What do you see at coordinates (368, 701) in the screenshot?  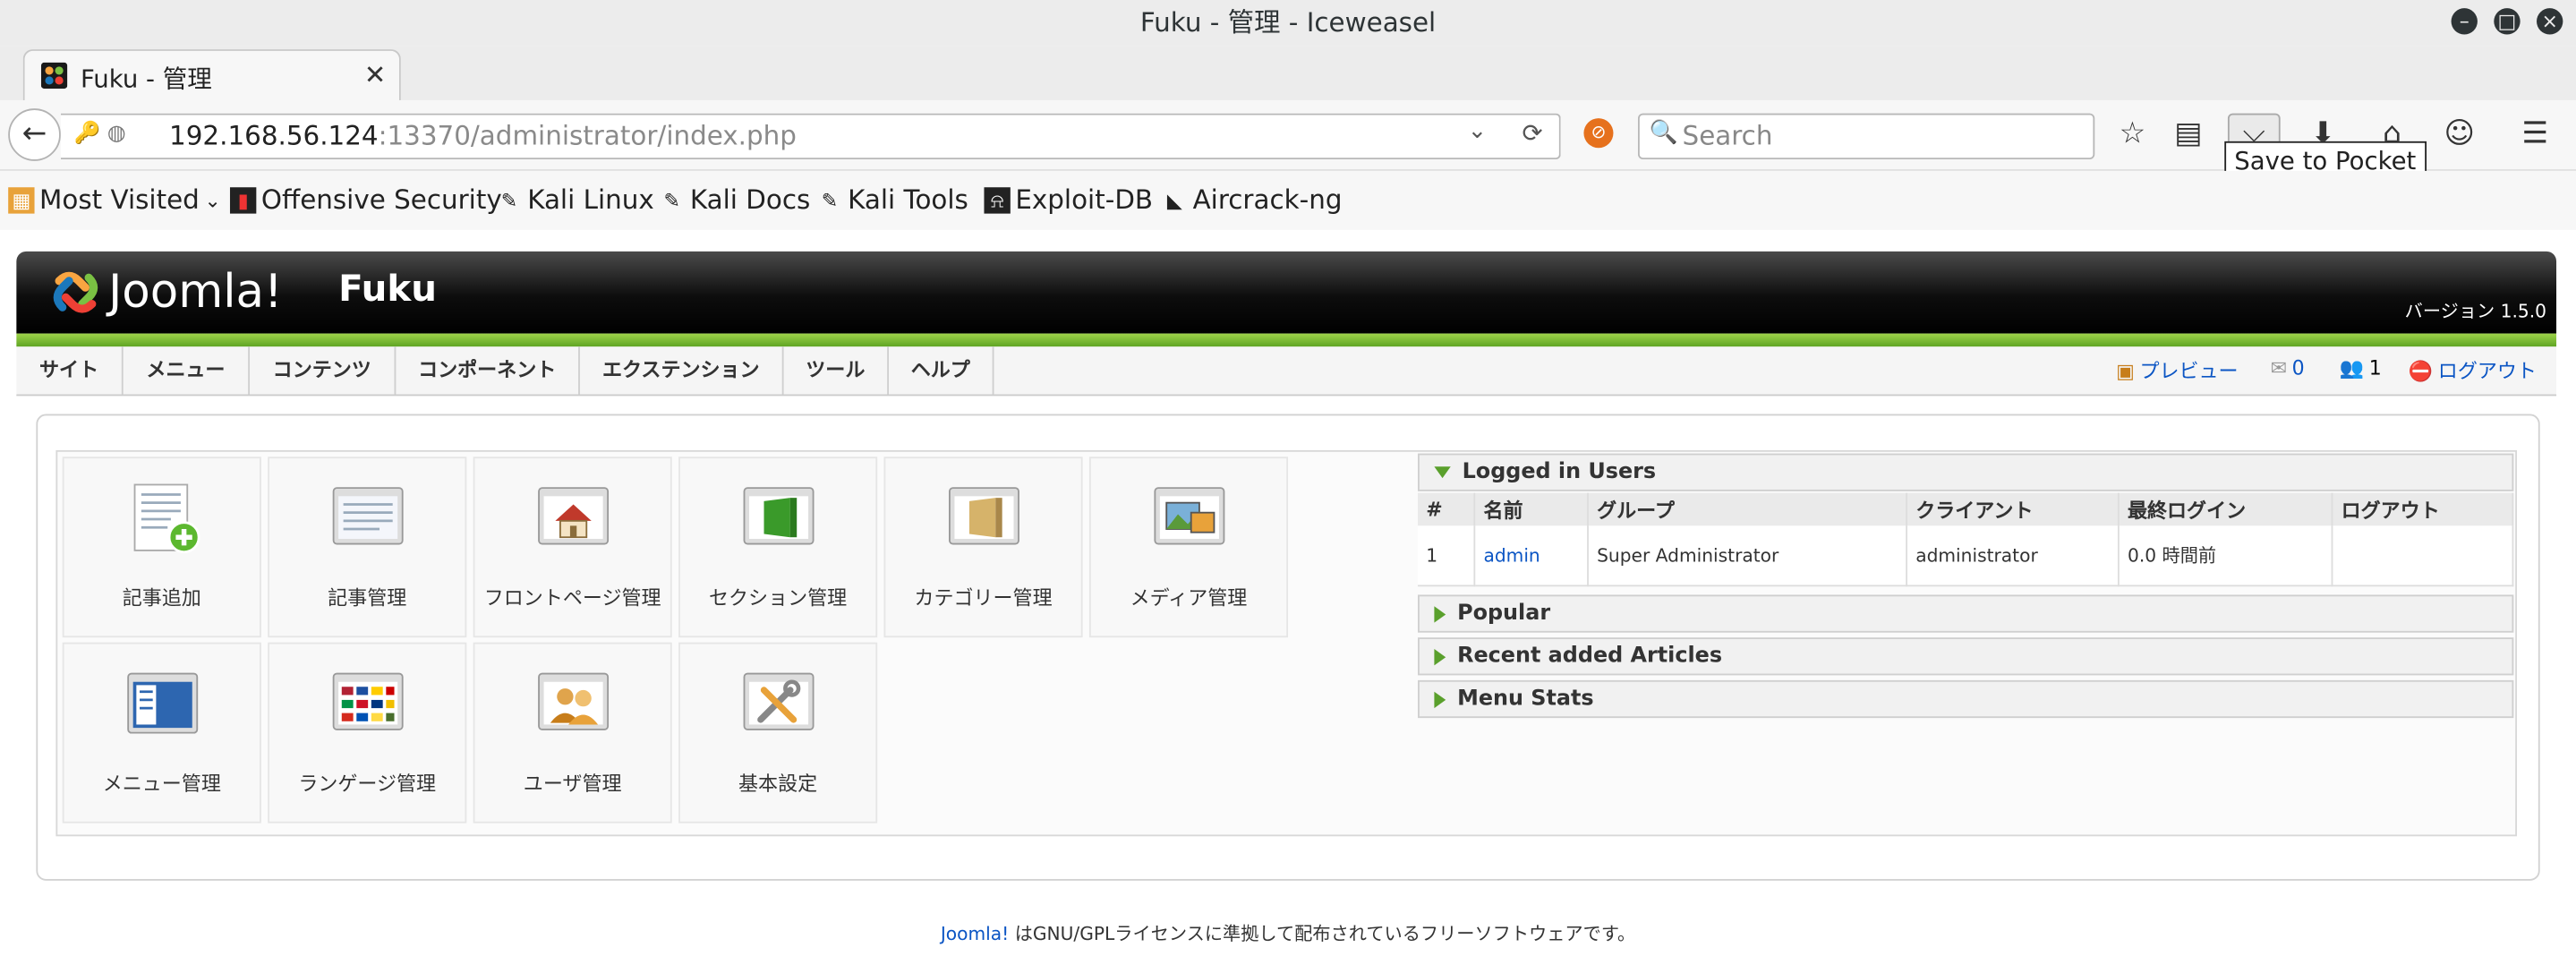 I see `language-flags-icon` at bounding box center [368, 701].